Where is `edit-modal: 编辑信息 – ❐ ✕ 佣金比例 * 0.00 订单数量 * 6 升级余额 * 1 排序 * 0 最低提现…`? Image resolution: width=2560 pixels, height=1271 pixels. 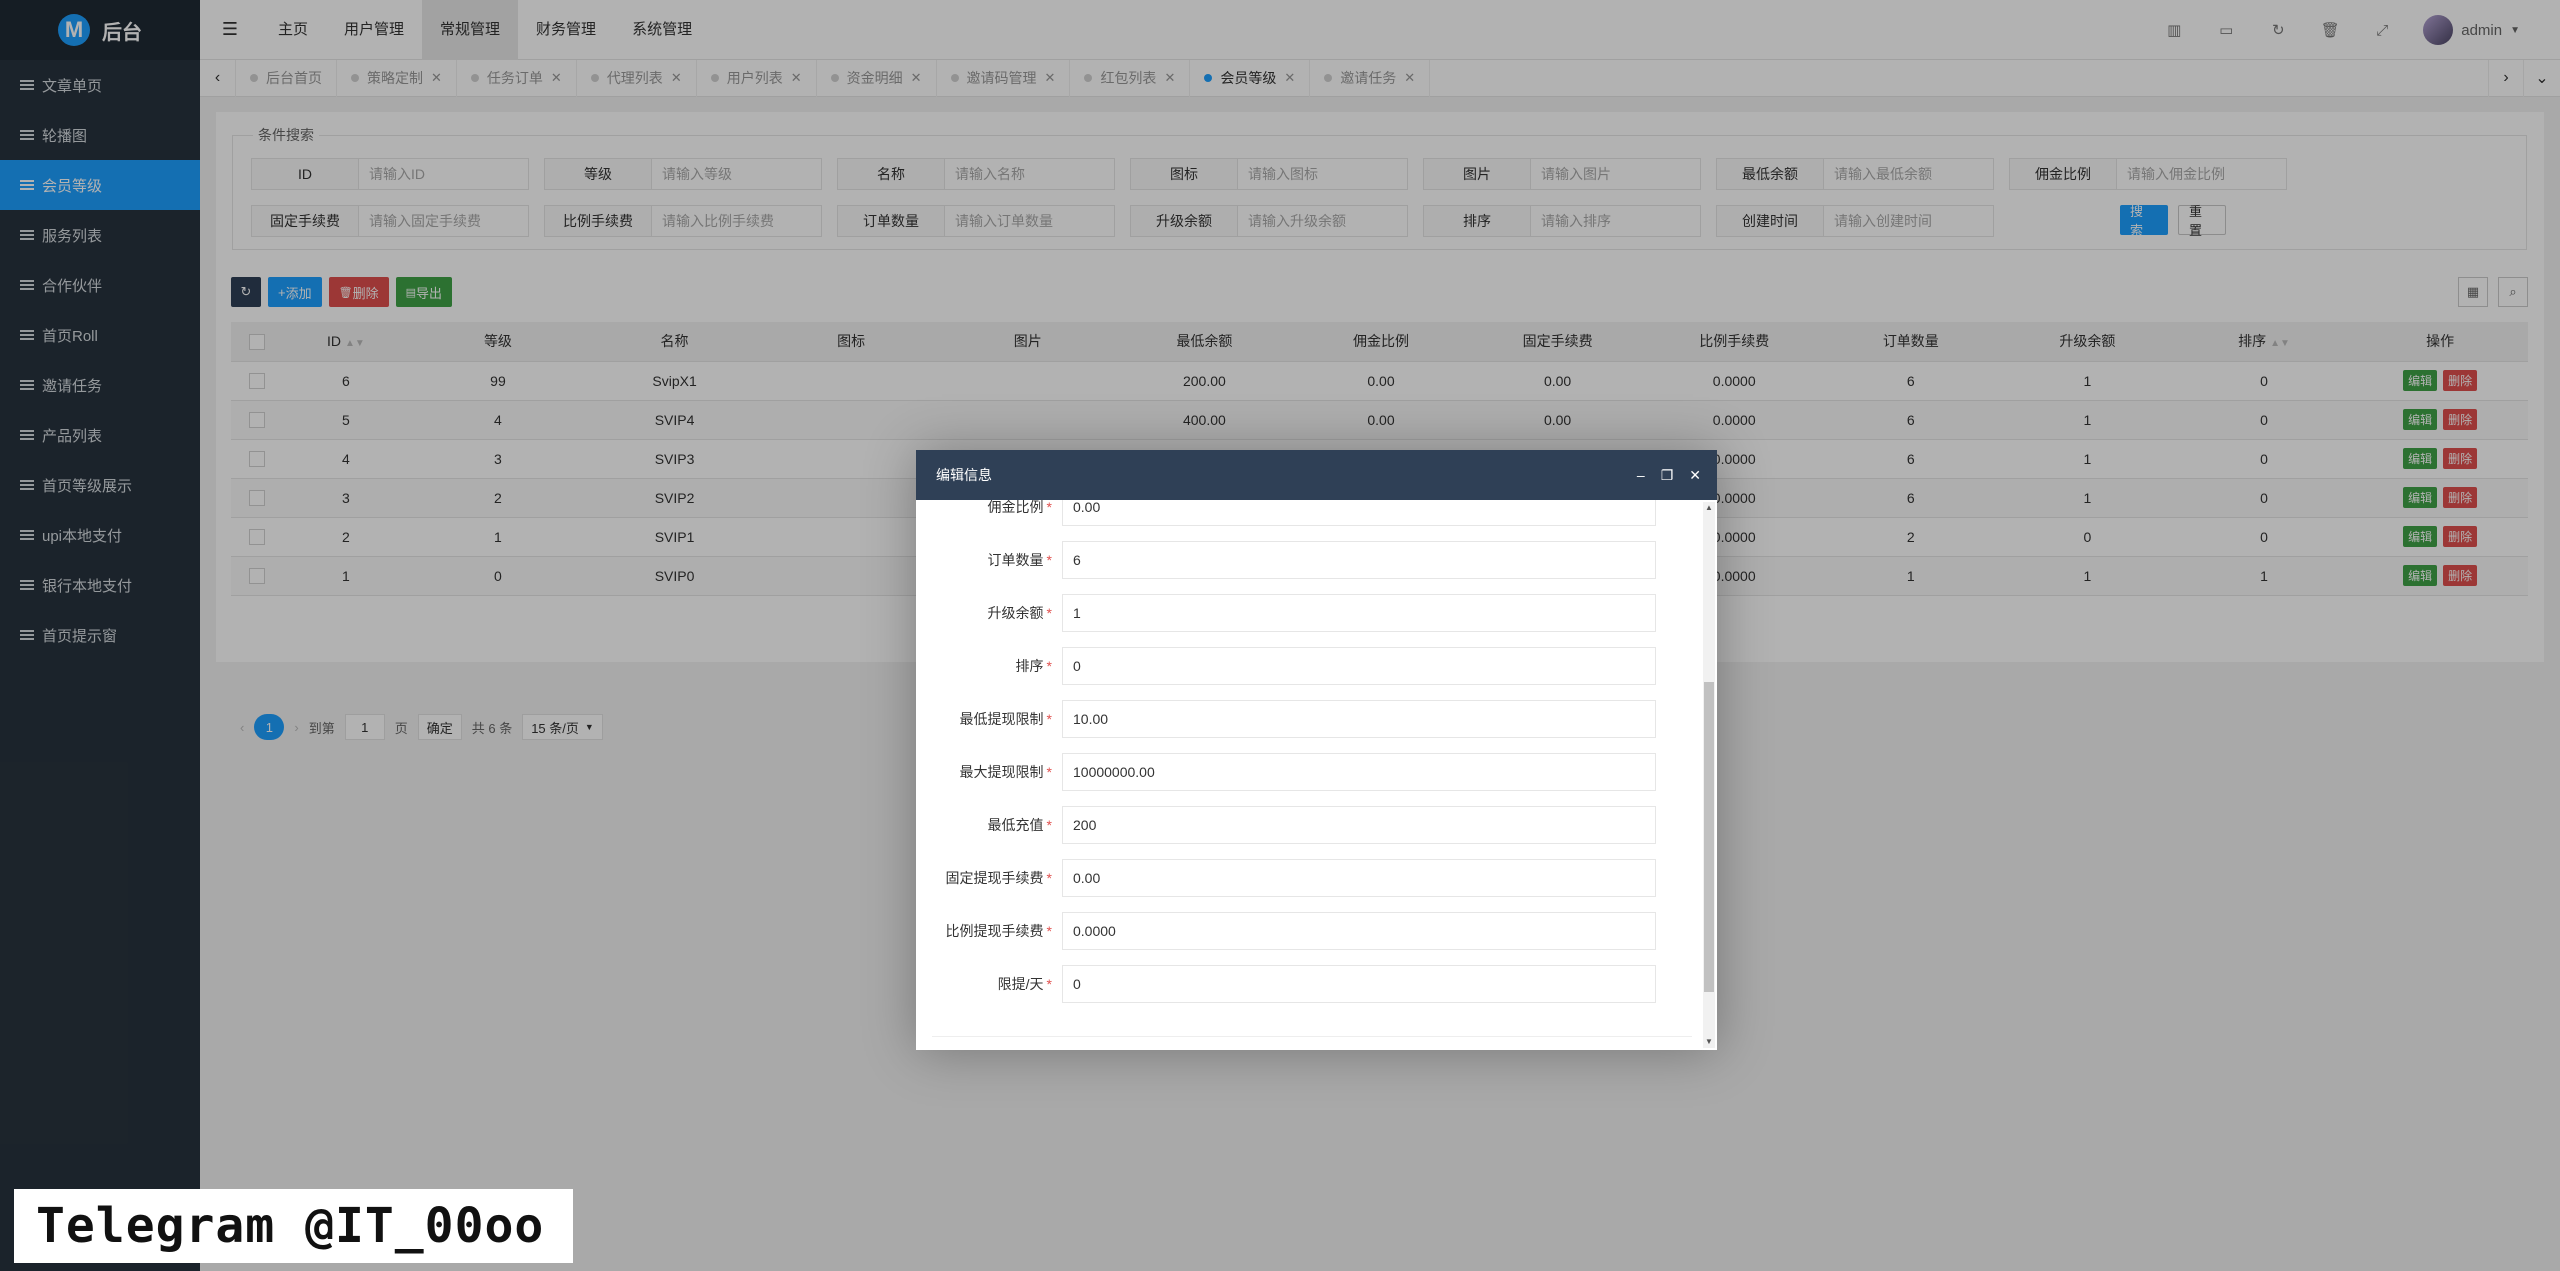
edit-modal: 编辑信息 – ❐ ✕ 佣金比例 * 0.00 订单数量 * 6 升级余额 * 1 排序 * 0 最低提现… is located at coordinates (1316, 750).